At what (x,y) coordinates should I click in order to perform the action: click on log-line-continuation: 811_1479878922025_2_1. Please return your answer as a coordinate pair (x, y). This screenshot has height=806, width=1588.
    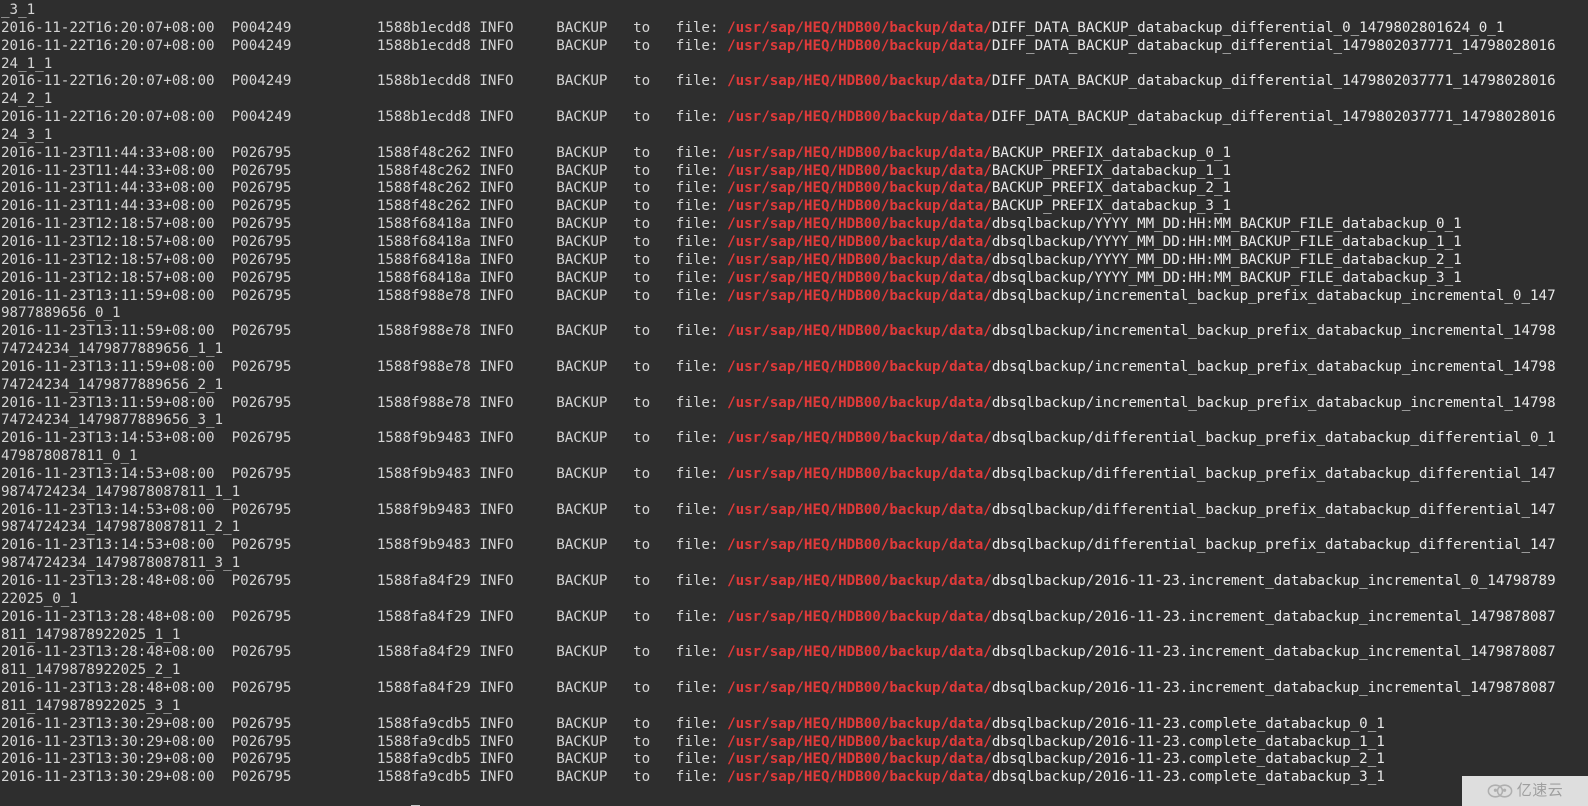
    Looking at the image, I should click on (794, 671).